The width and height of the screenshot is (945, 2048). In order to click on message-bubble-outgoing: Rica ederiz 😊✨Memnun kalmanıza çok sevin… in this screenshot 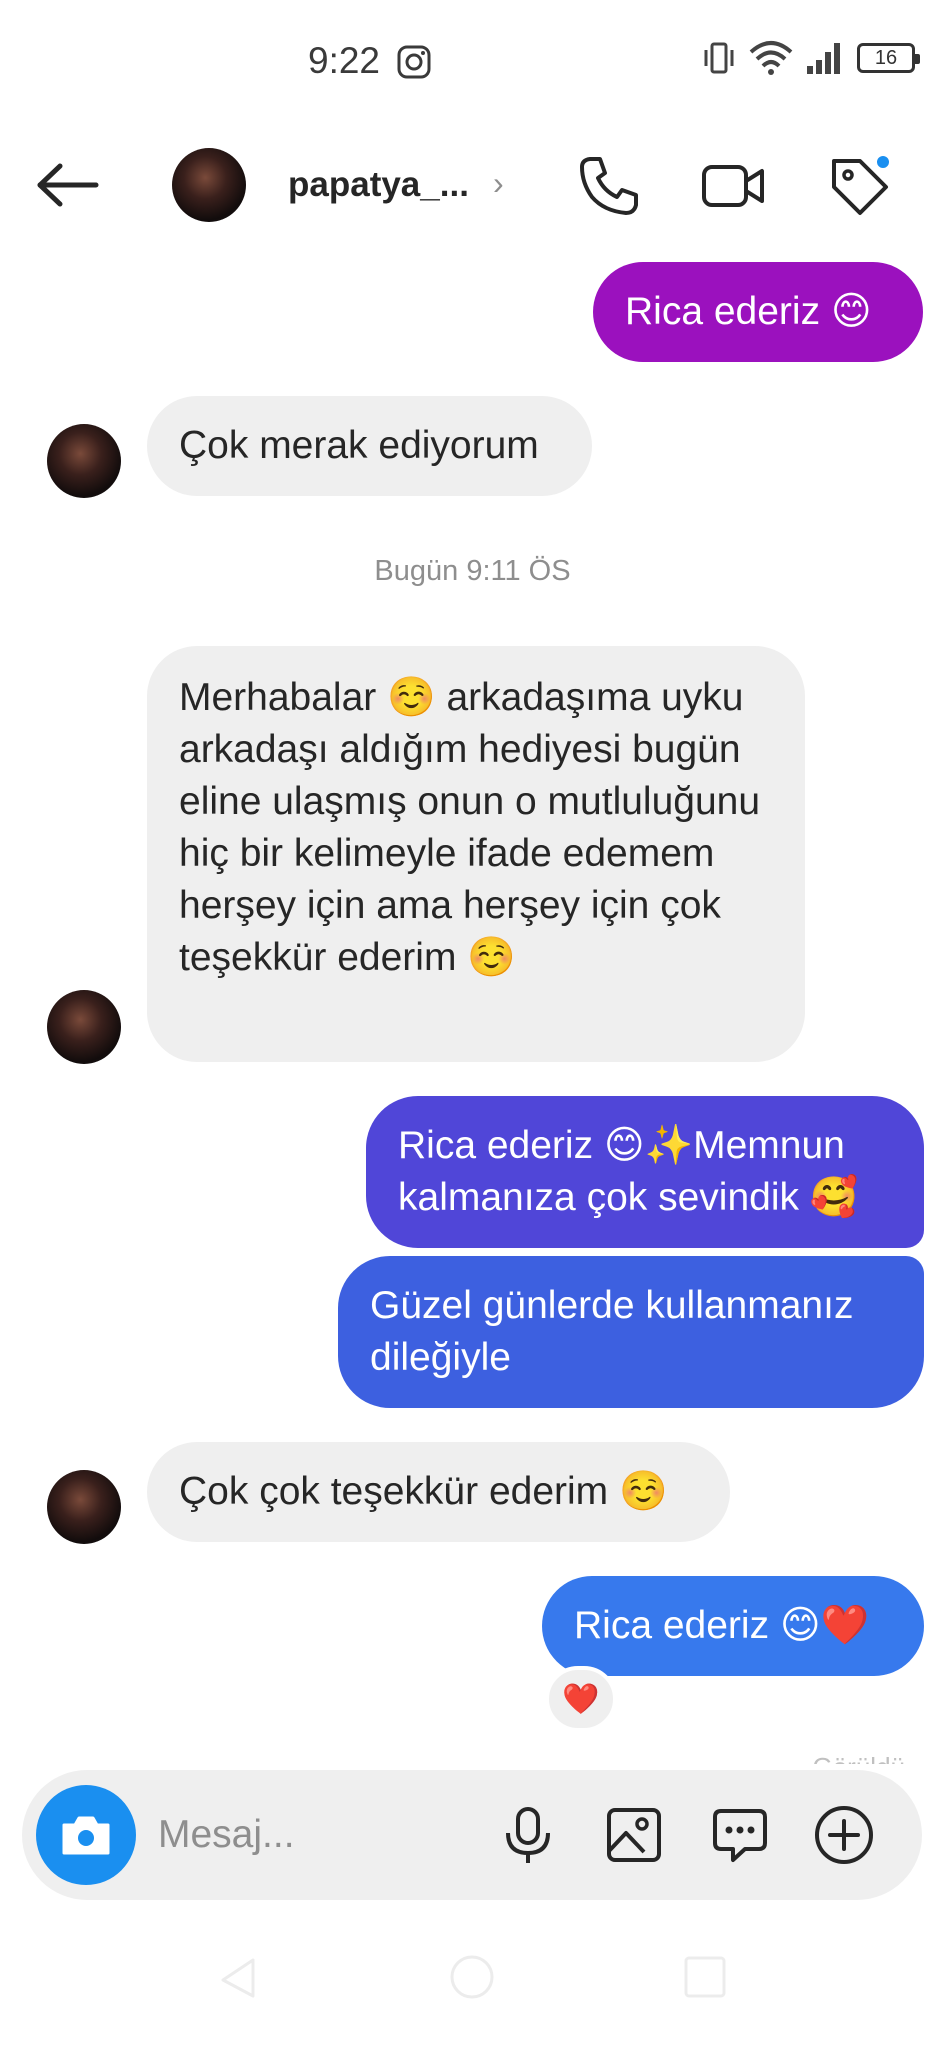, I will do `click(645, 1172)`.